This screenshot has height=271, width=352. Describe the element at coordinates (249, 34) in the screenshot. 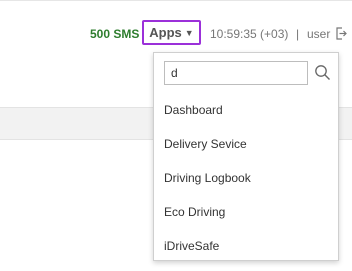

I see `clock-time: 10:59:35 (+03)` at that location.